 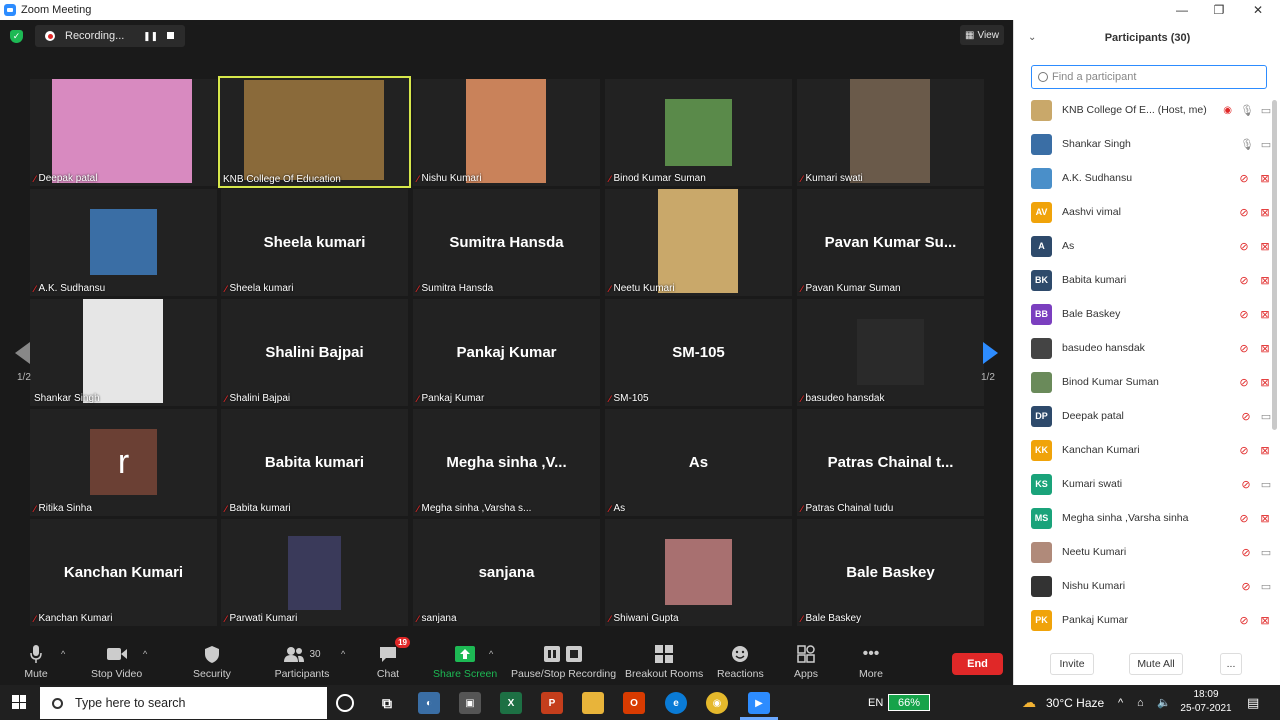 I want to click on tray-chevron-icon: ^, so click(x=1120, y=702).